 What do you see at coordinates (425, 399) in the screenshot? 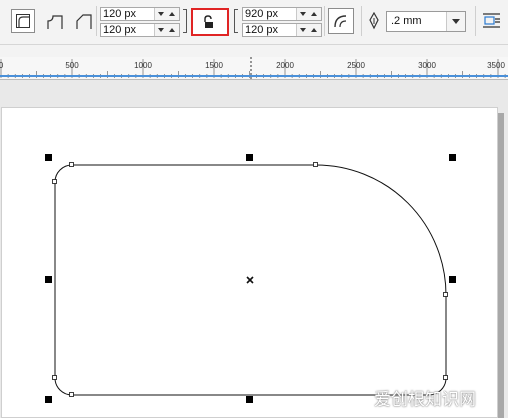
I see `watermark-text: 爱创根知识网` at bounding box center [425, 399].